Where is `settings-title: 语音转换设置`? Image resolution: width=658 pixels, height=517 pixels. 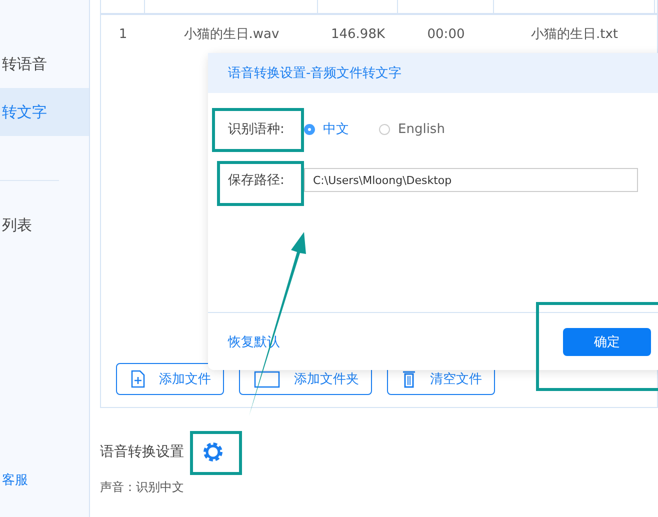 settings-title: 语音转换设置 is located at coordinates (142, 452).